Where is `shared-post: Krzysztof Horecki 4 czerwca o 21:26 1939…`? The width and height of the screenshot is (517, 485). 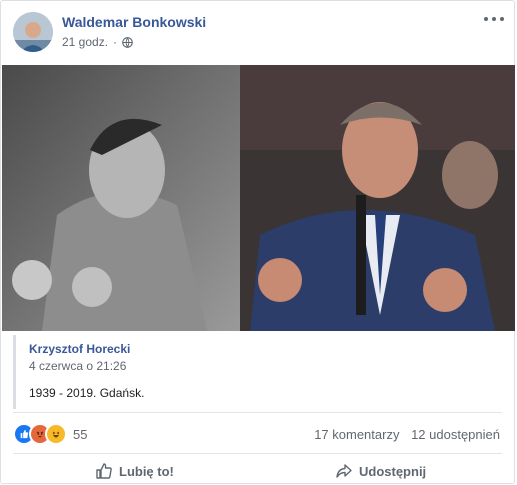
shared-post: Krzysztof Horecki 4 czerwca o 21:26 1939… is located at coordinates (258, 372).